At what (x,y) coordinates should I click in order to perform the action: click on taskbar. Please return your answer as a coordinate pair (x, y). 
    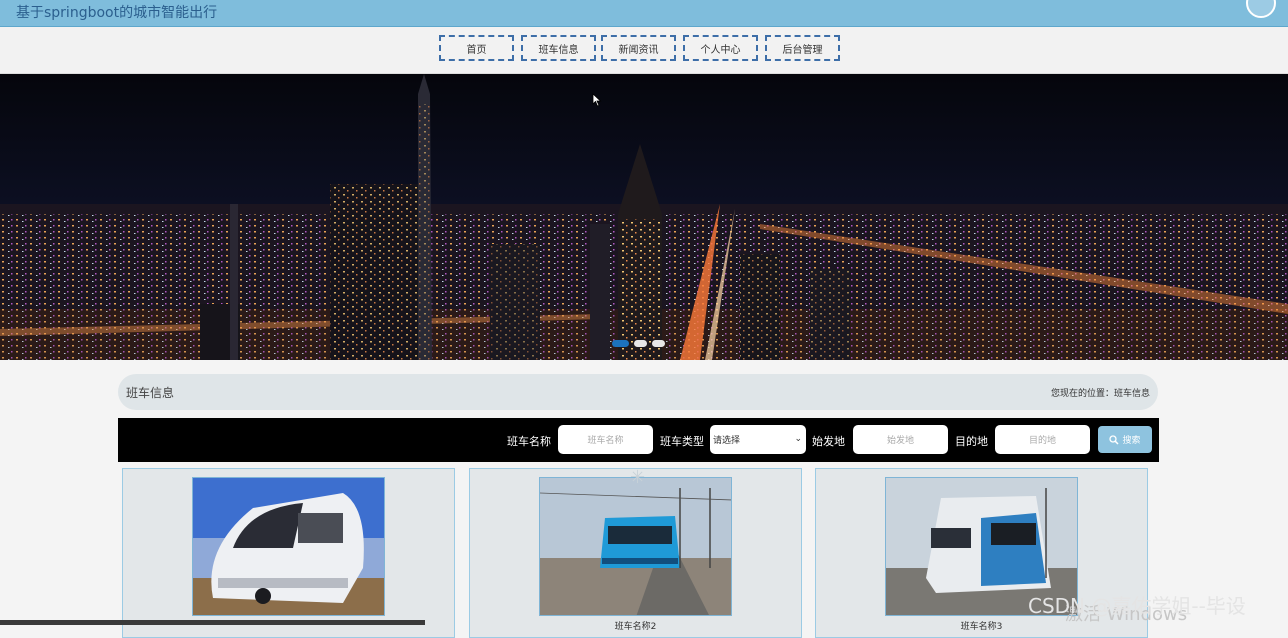
    Looking at the image, I should click on (212, 622).